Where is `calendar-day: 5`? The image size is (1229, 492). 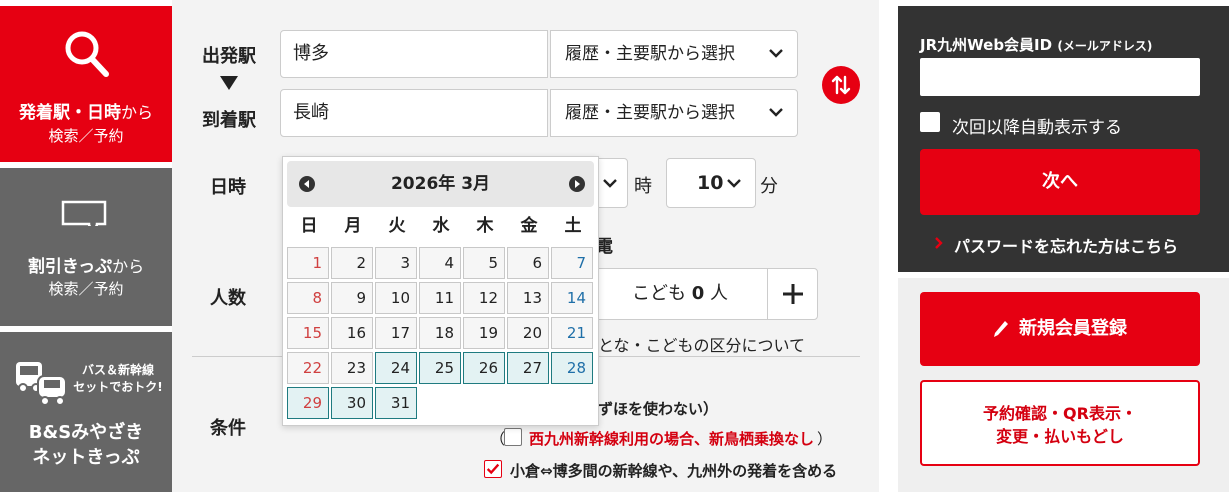 calendar-day: 5 is located at coordinates (484, 263).